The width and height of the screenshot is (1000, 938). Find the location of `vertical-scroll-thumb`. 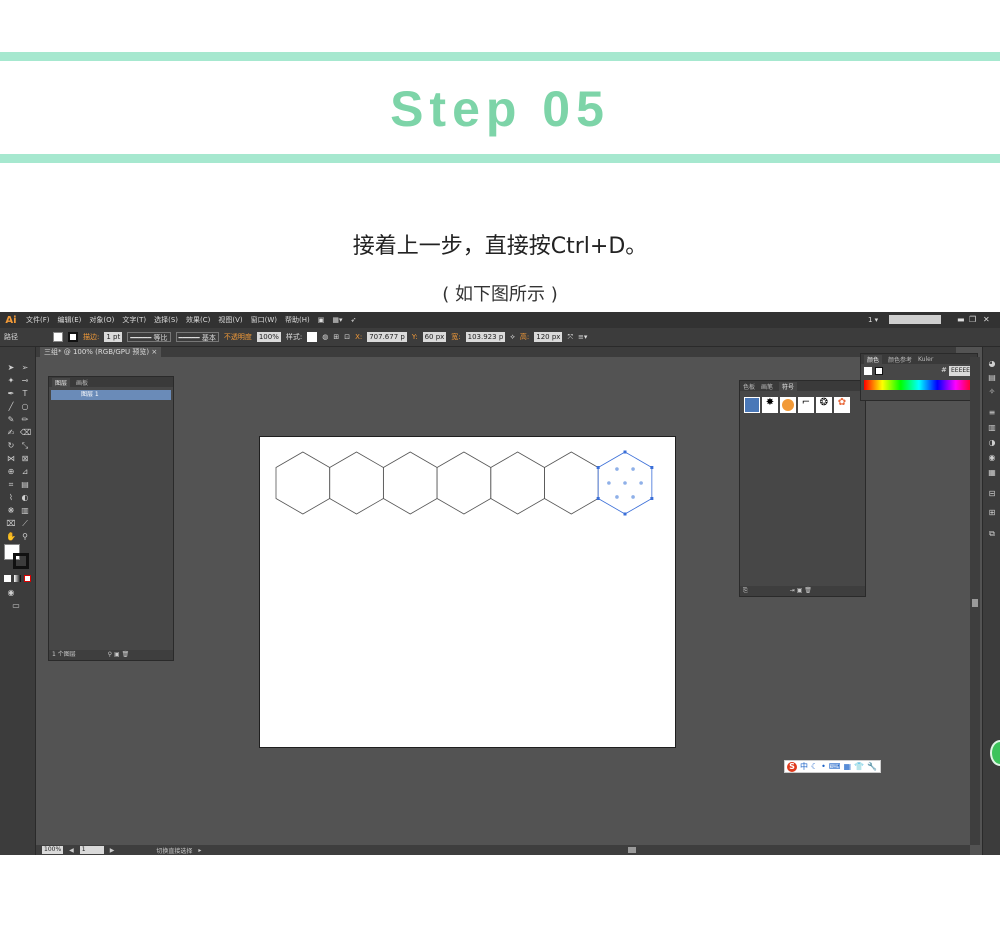

vertical-scroll-thumb is located at coordinates (975, 603).